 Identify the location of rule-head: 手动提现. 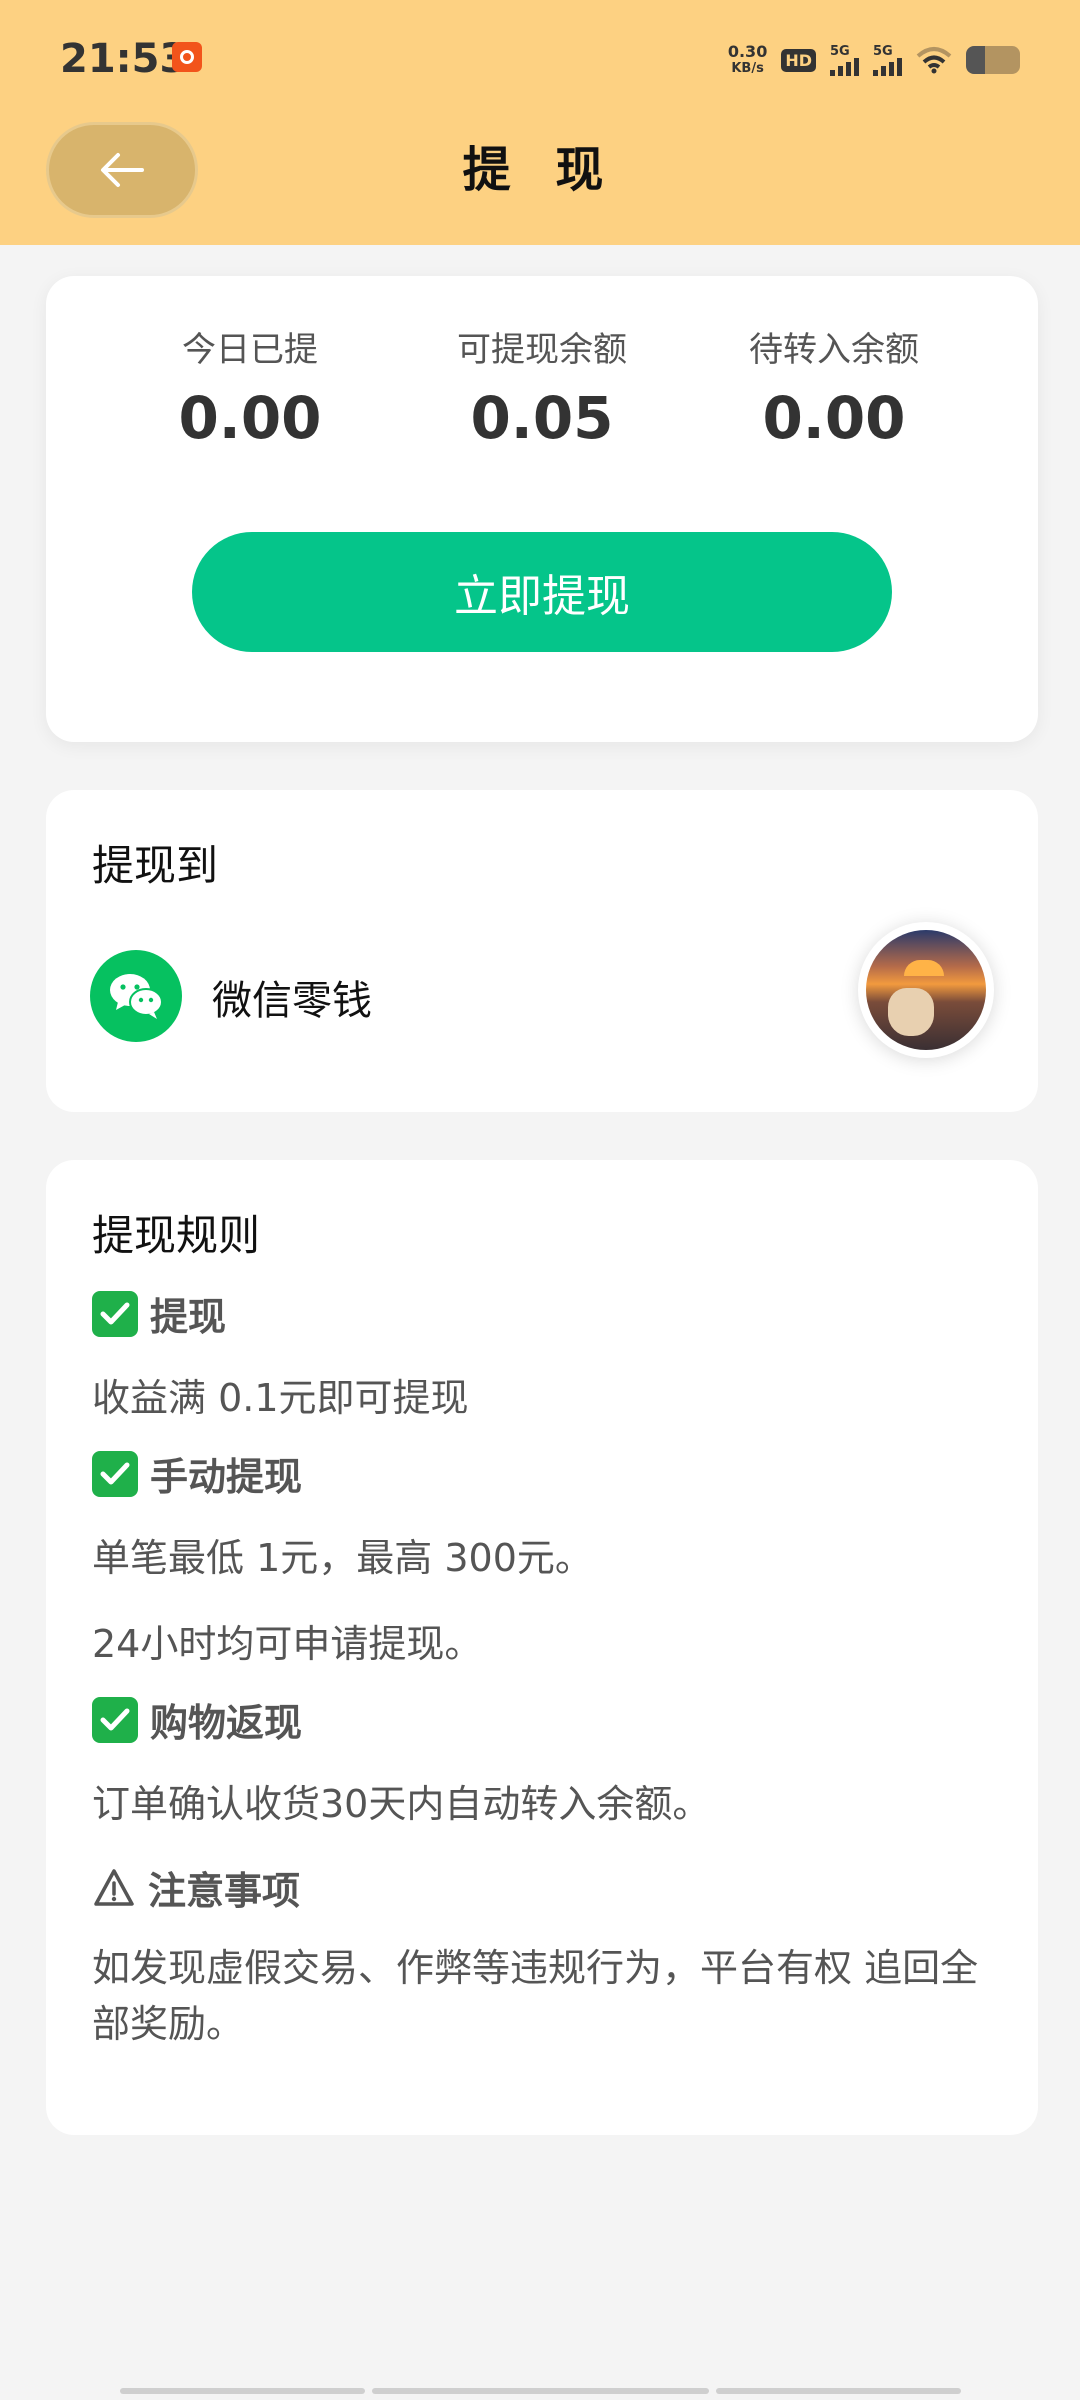
(552, 1473).